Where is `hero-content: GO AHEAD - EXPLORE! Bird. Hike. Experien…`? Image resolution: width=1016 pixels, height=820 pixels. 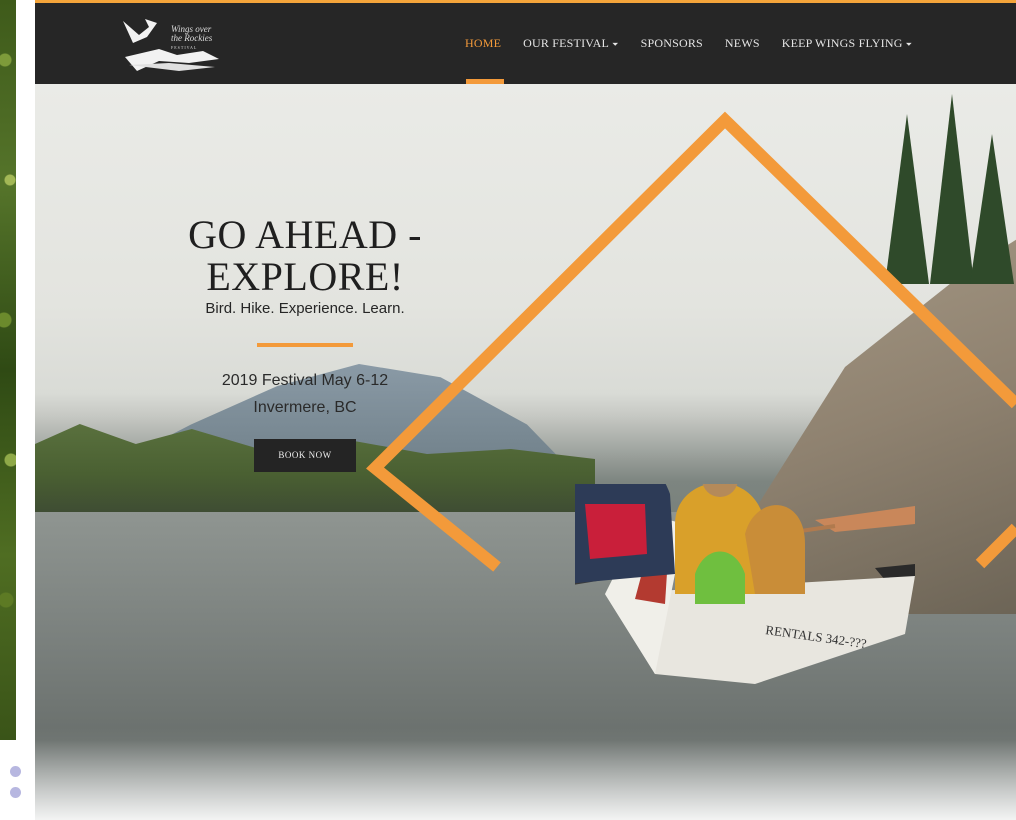 hero-content: GO AHEAD - EXPLORE! Bird. Hike. Experien… is located at coordinates (305, 343).